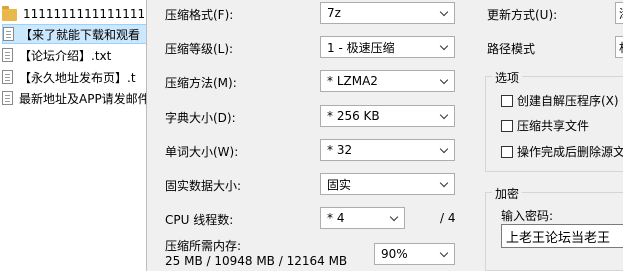 Image resolution: width=623 pixels, height=271 pixels. What do you see at coordinates (82, 98) in the screenshot?
I see `file-name: 最新地址及APP请发邮件` at bounding box center [82, 98].